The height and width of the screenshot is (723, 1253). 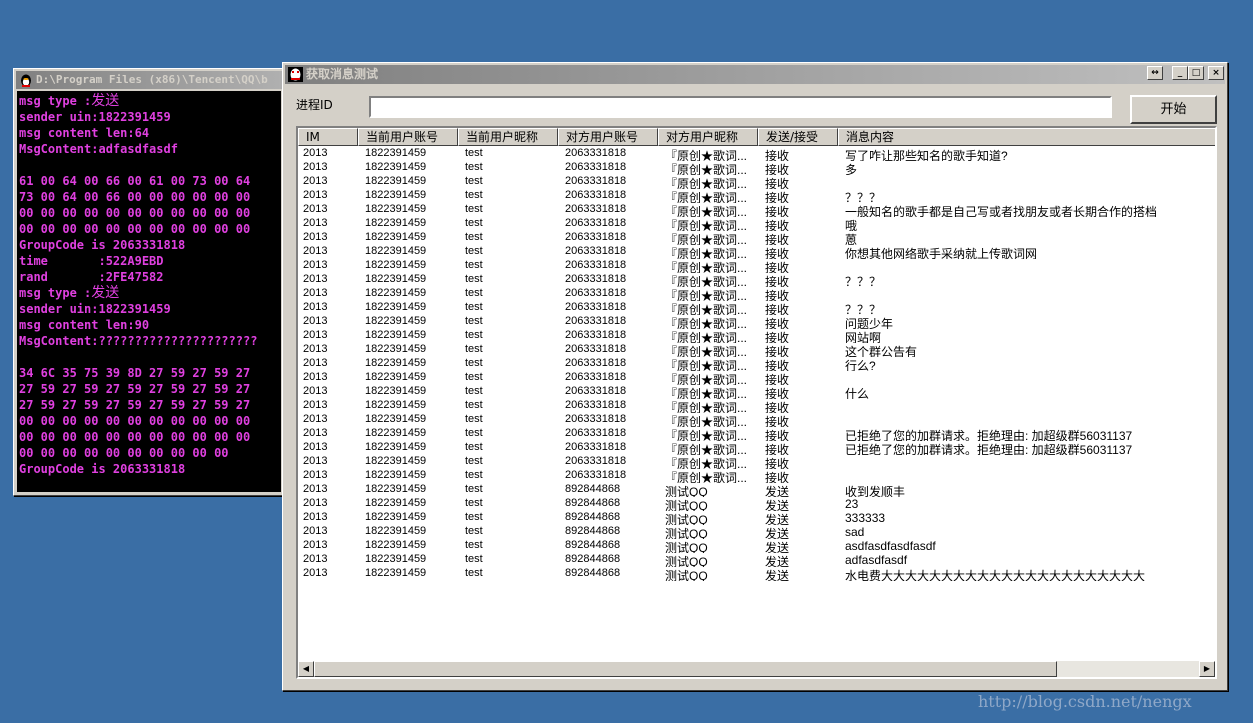 What do you see at coordinates (875, 491) in the screenshot?
I see `table-cell: 收到发顺丰` at bounding box center [875, 491].